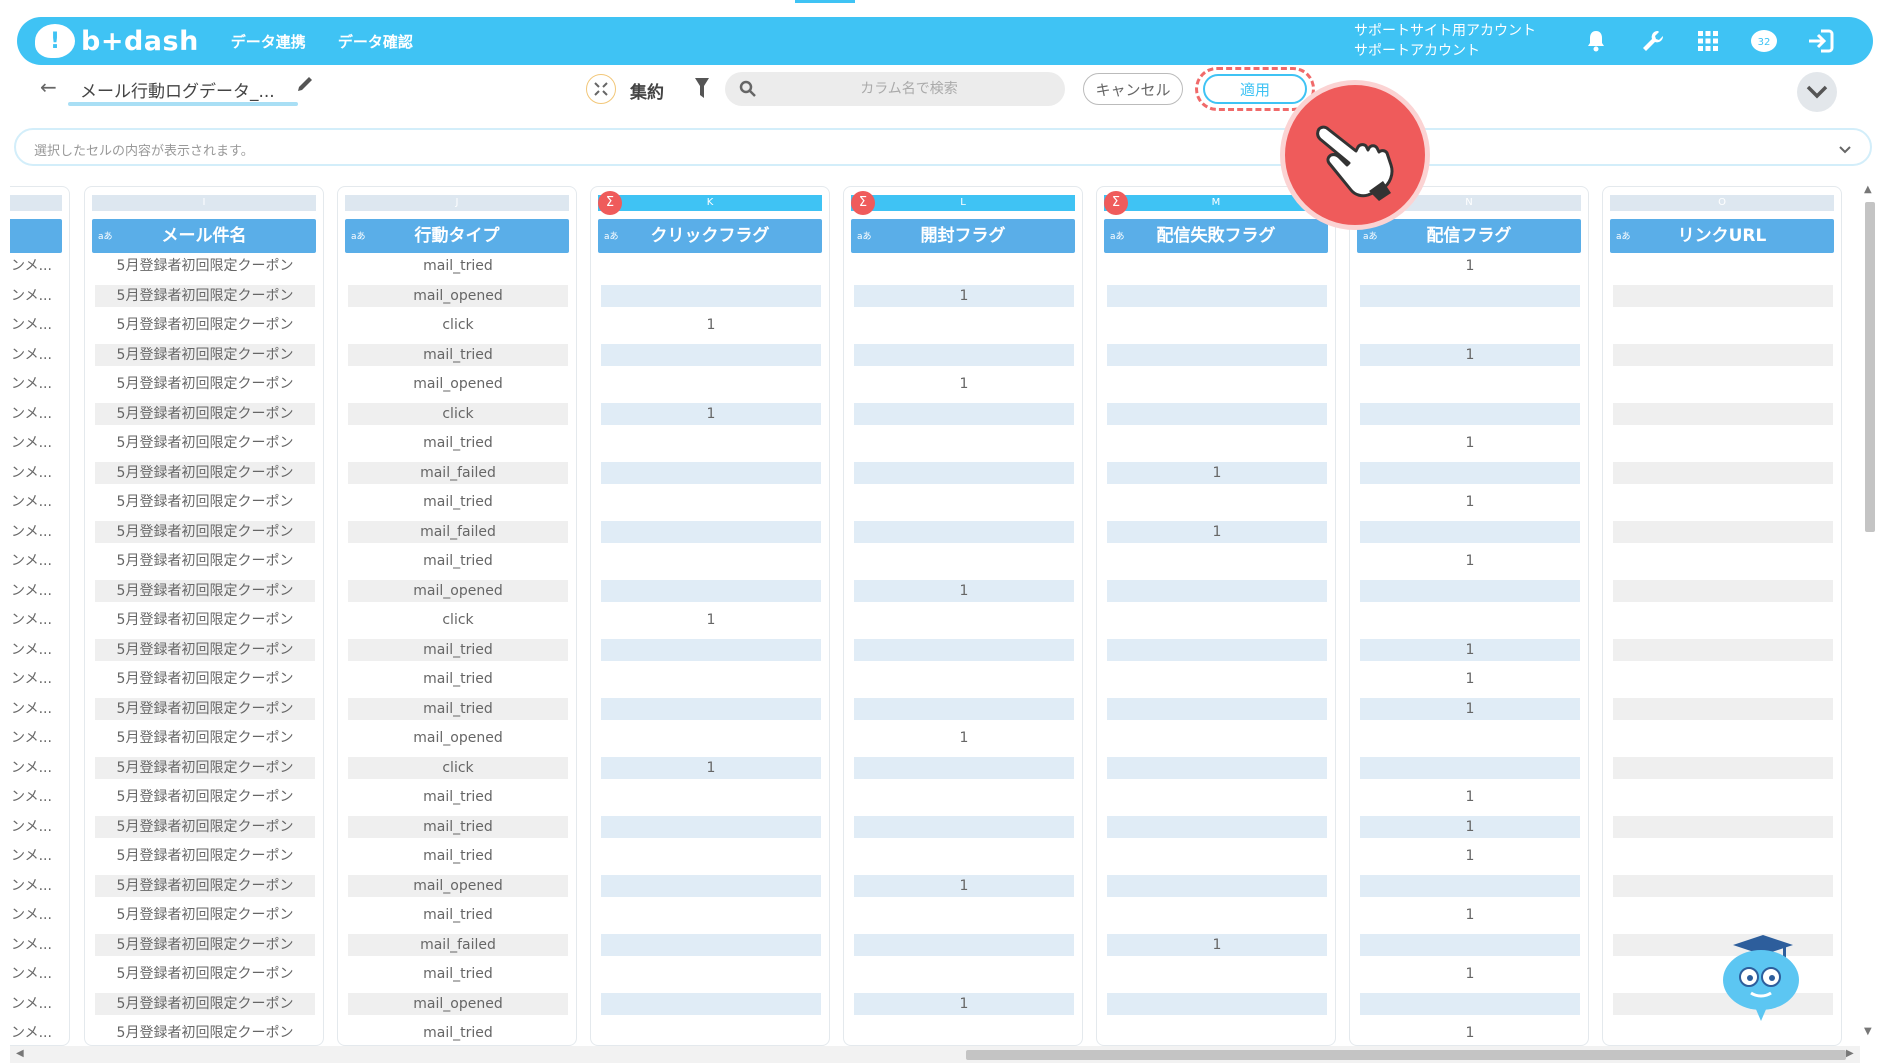 The image size is (1890, 1063). Describe the element at coordinates (601, 89) in the screenshot. I see `aggregate-icon` at that location.